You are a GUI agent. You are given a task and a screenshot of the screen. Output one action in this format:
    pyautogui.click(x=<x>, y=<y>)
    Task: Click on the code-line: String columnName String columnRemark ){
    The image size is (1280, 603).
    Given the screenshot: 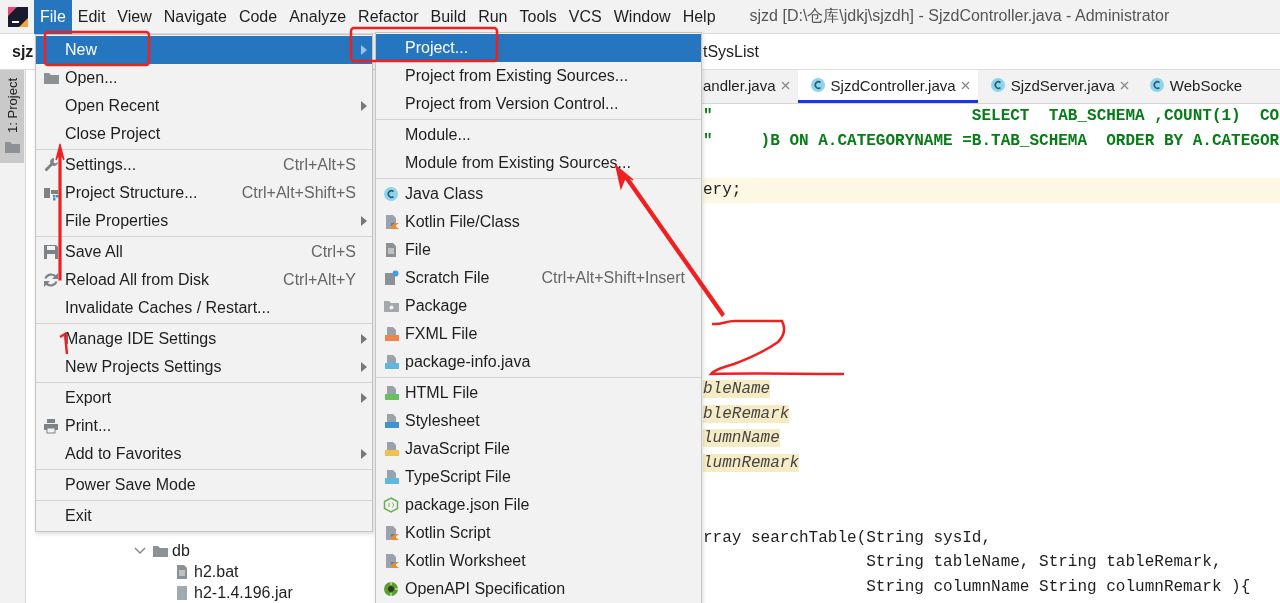 What is the action you would take?
    pyautogui.click(x=1058, y=587)
    